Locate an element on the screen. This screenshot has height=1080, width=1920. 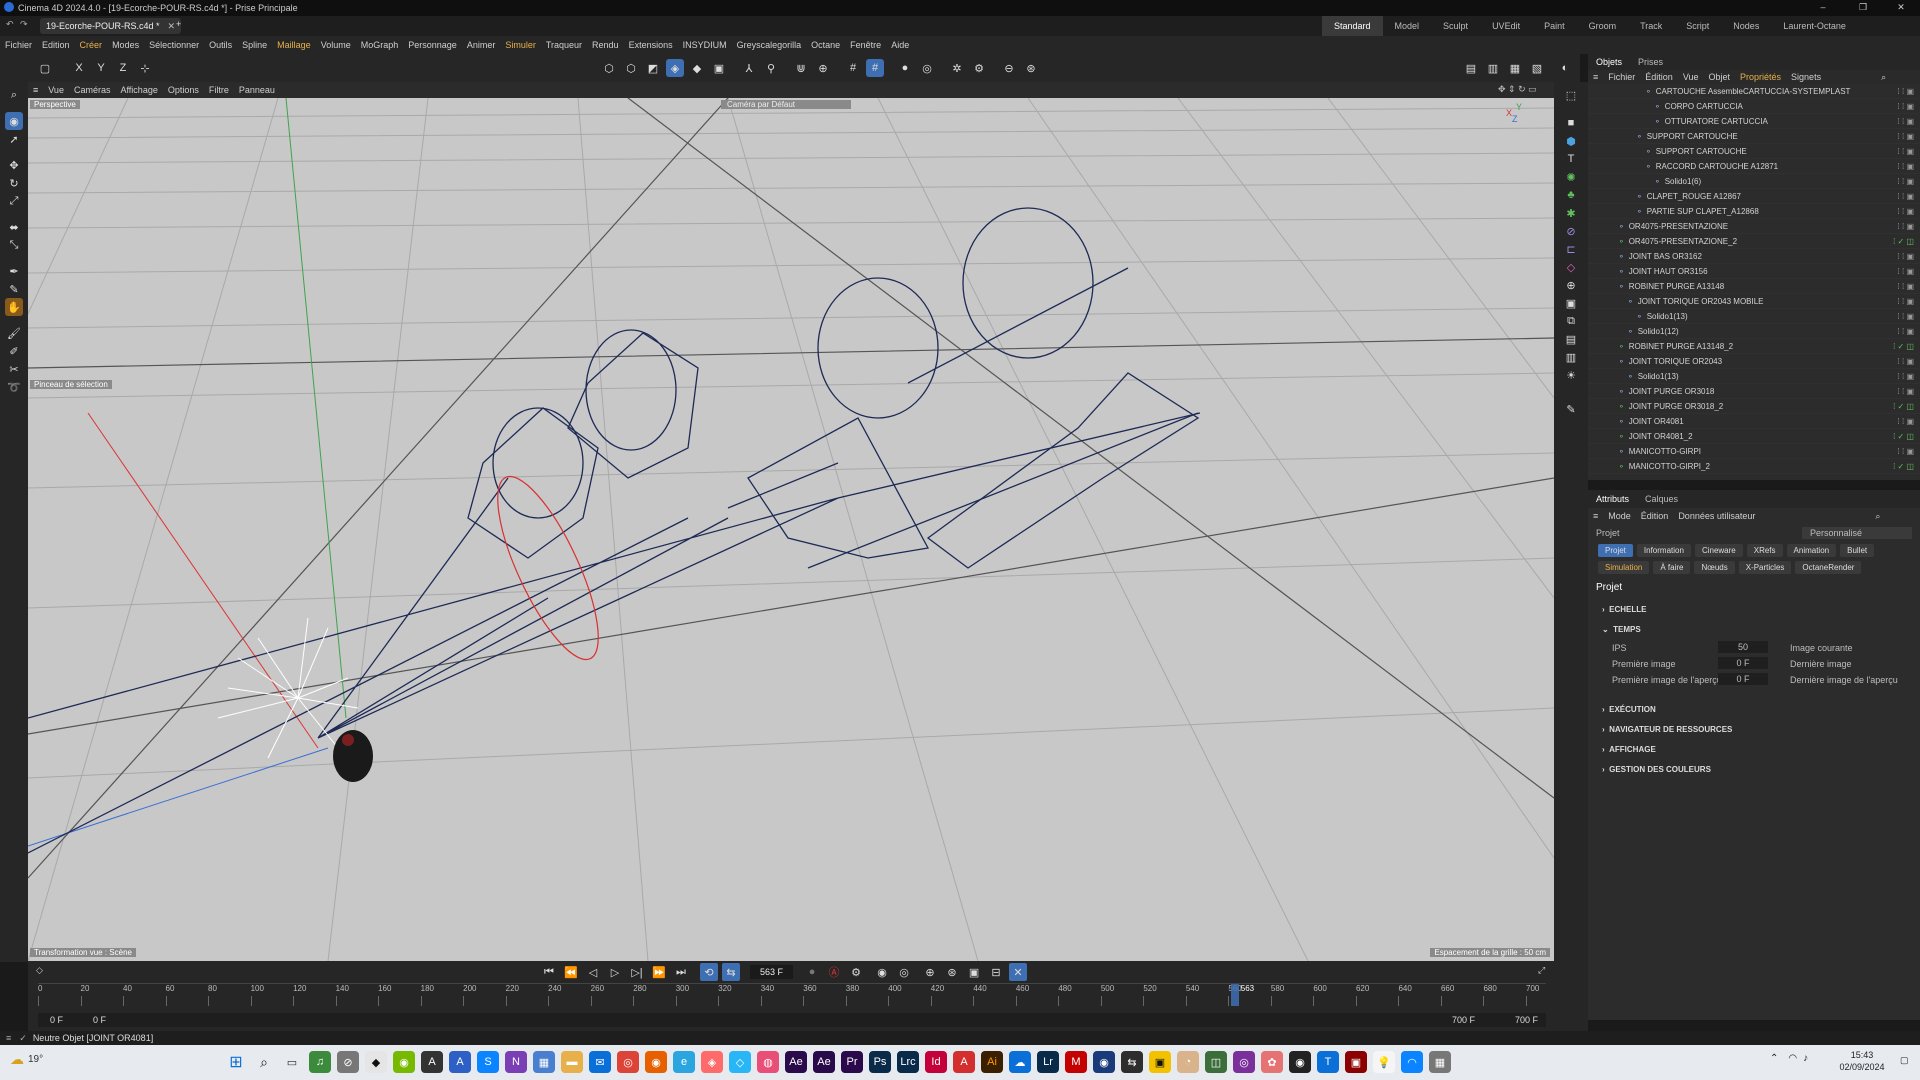
section-navigateur: › NAVIGATEUR DE RESSOURCES is located at coordinates (1754, 729).